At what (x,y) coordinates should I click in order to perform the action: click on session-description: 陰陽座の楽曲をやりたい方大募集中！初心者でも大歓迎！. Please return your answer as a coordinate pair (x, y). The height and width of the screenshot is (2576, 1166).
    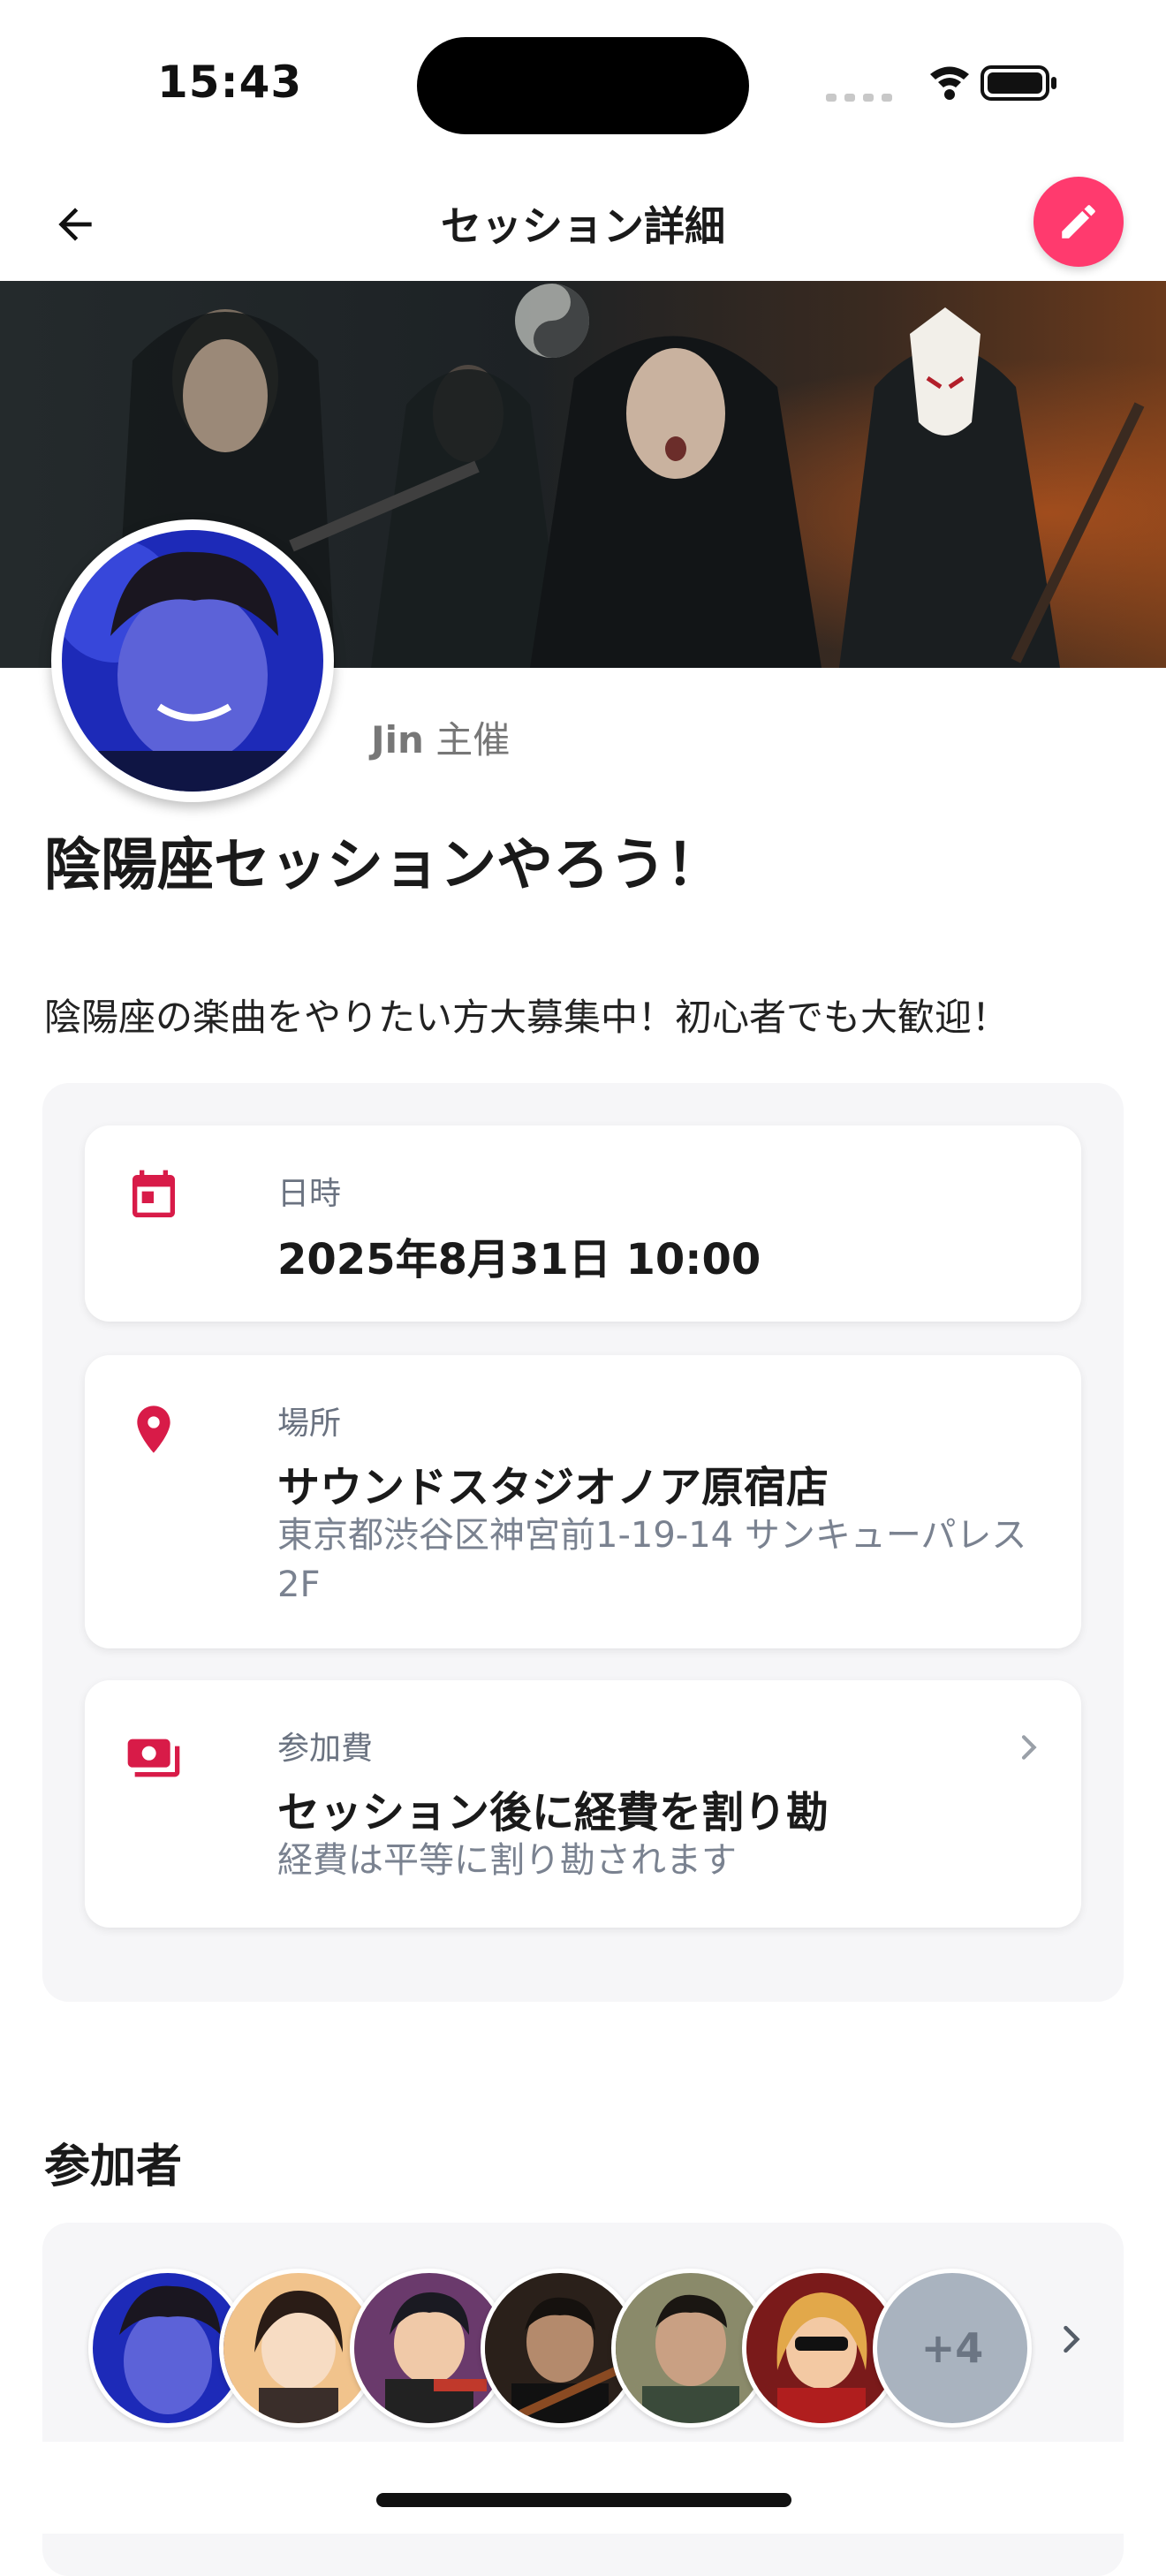
    Looking at the image, I should click on (527, 1018).